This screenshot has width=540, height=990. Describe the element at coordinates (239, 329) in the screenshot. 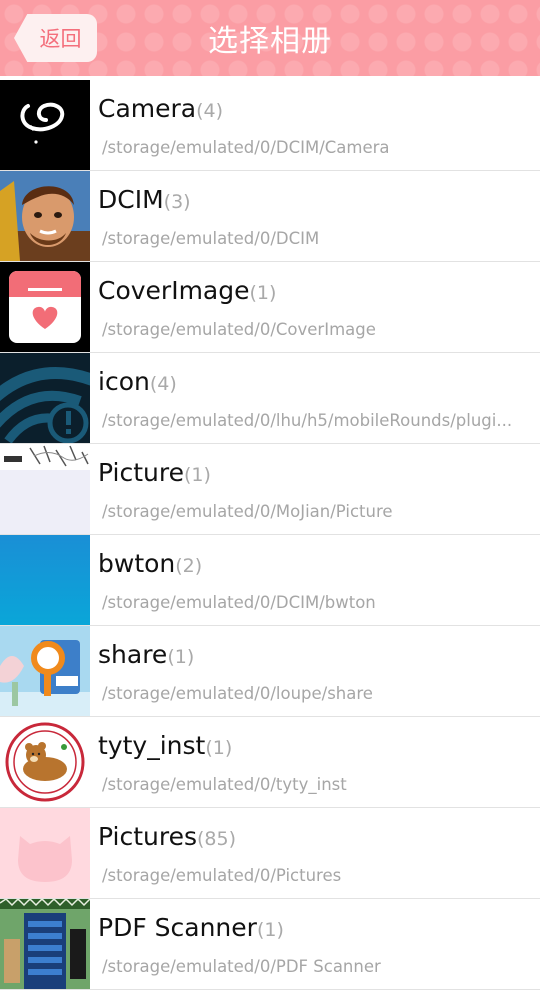

I see `album-path: /storage/emulated/0/CoverImage` at that location.